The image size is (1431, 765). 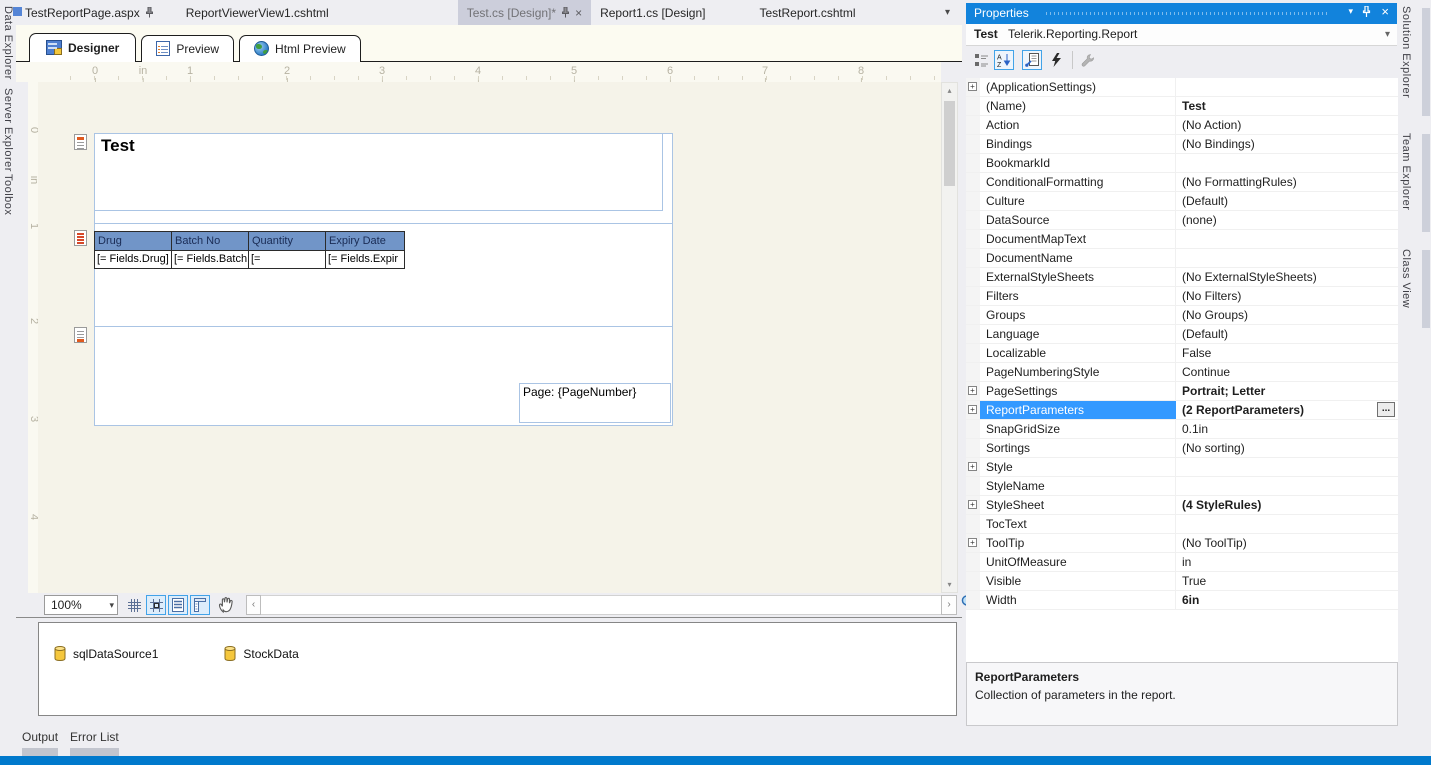 I want to click on report-title-textbox: Test, so click(x=378, y=172).